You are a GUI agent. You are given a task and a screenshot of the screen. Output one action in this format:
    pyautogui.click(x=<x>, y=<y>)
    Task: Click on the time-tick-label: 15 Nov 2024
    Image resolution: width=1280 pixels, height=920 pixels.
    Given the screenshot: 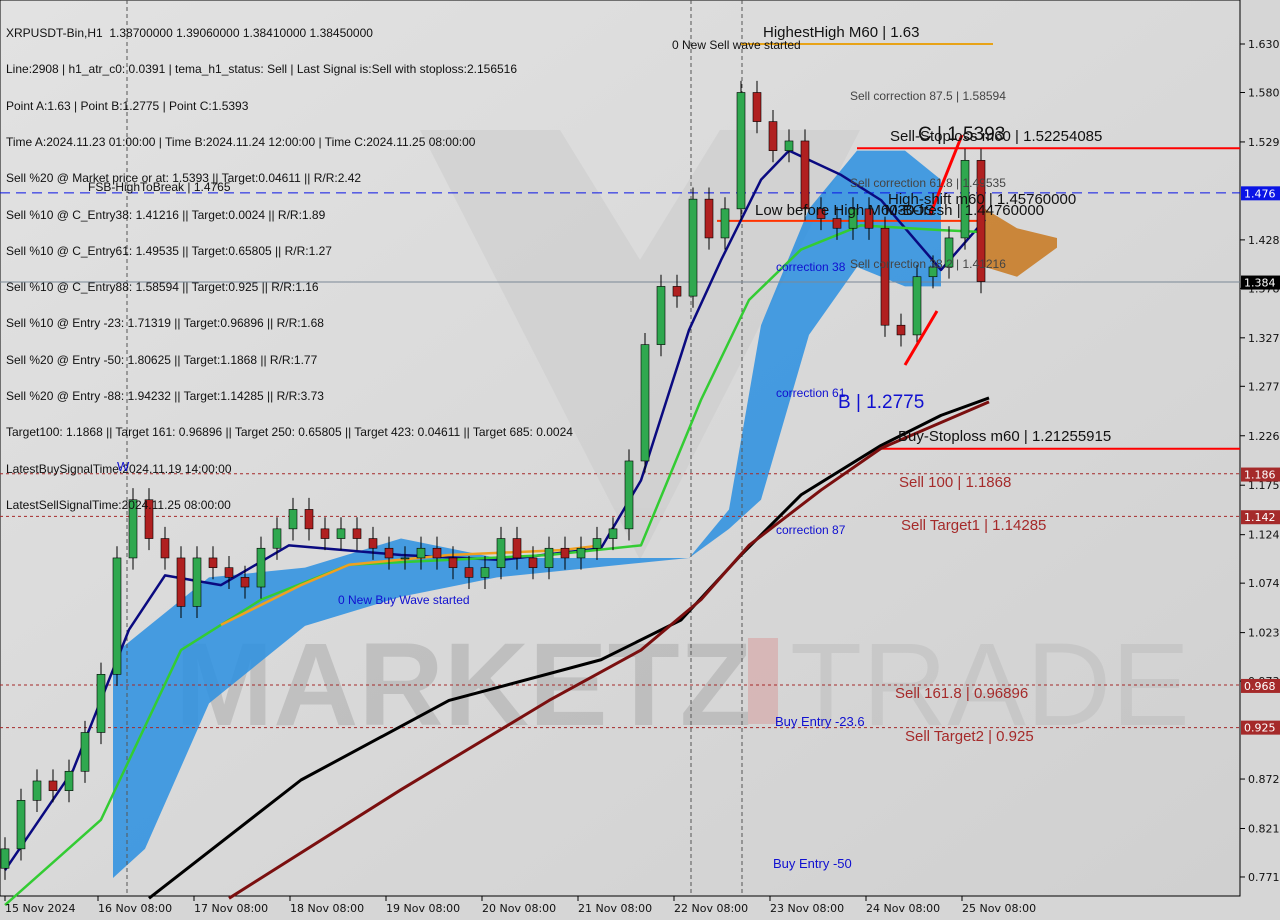 What is the action you would take?
    pyautogui.click(x=40, y=908)
    